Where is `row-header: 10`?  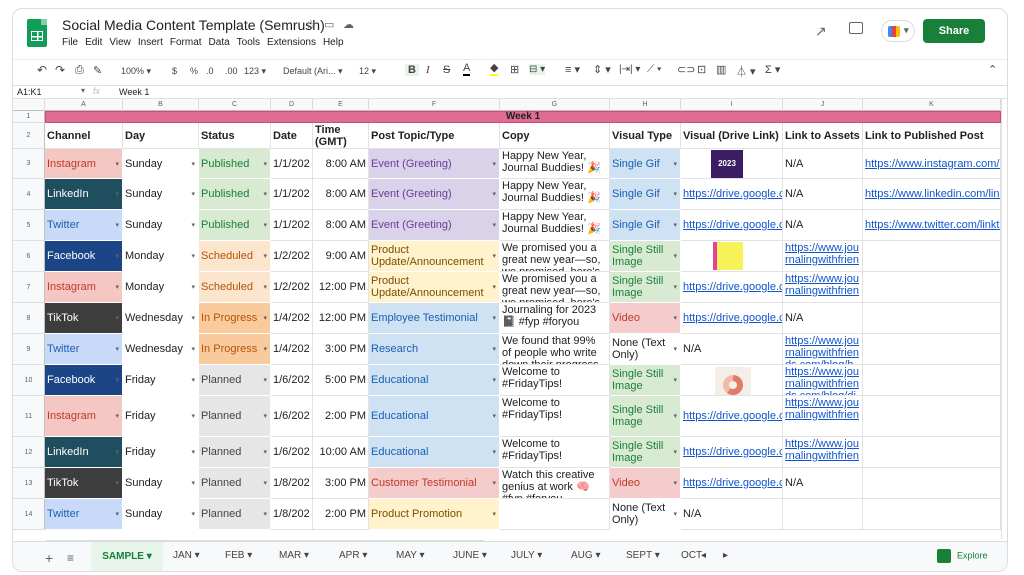
row-header: 10 is located at coordinates (29, 380).